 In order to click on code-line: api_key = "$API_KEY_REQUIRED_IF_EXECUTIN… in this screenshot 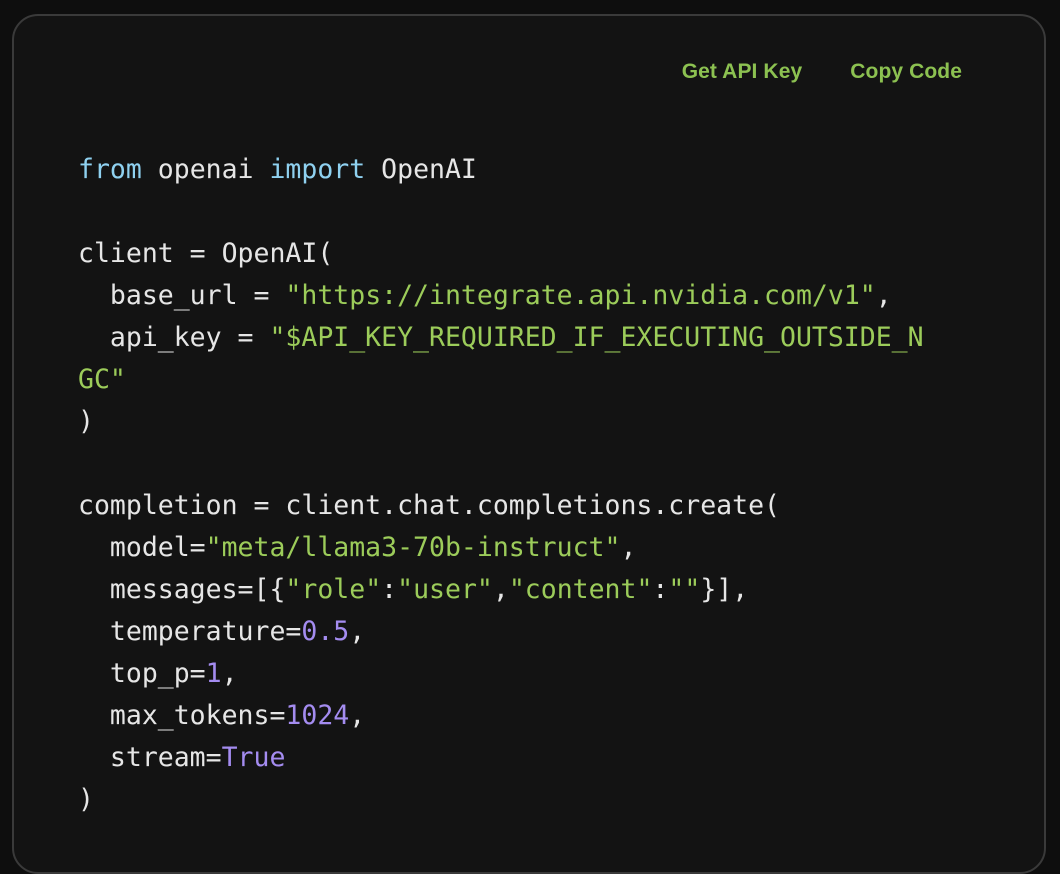, I will do `click(501, 338)`.